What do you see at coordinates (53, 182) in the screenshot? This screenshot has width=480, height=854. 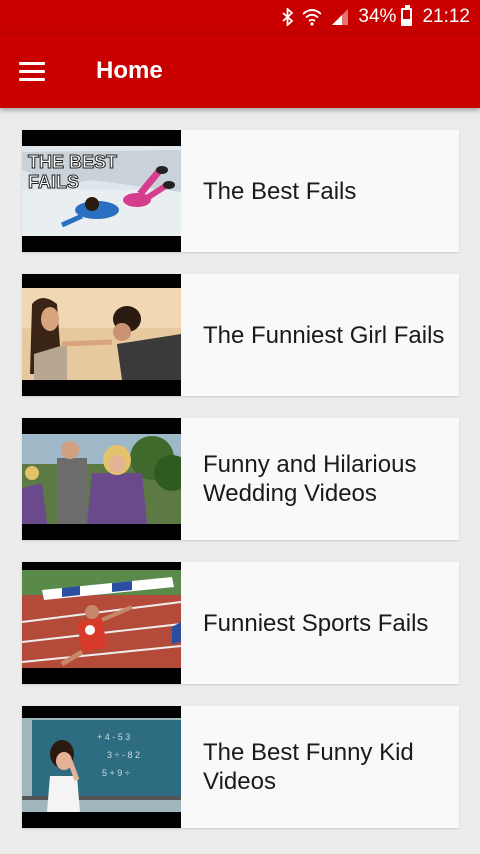 I see `svg-text: FAILS` at bounding box center [53, 182].